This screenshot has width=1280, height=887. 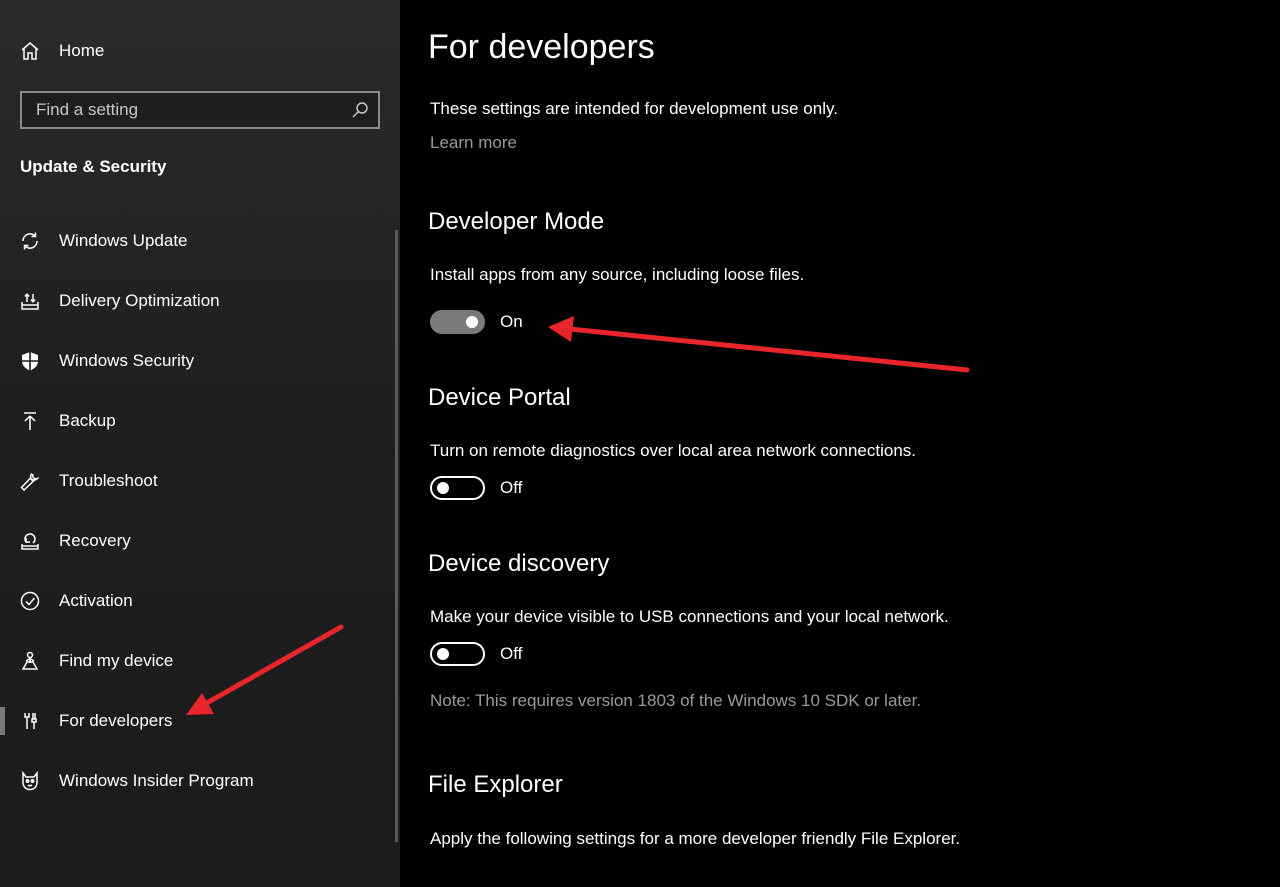 What do you see at coordinates (30, 51) in the screenshot?
I see `home-icon` at bounding box center [30, 51].